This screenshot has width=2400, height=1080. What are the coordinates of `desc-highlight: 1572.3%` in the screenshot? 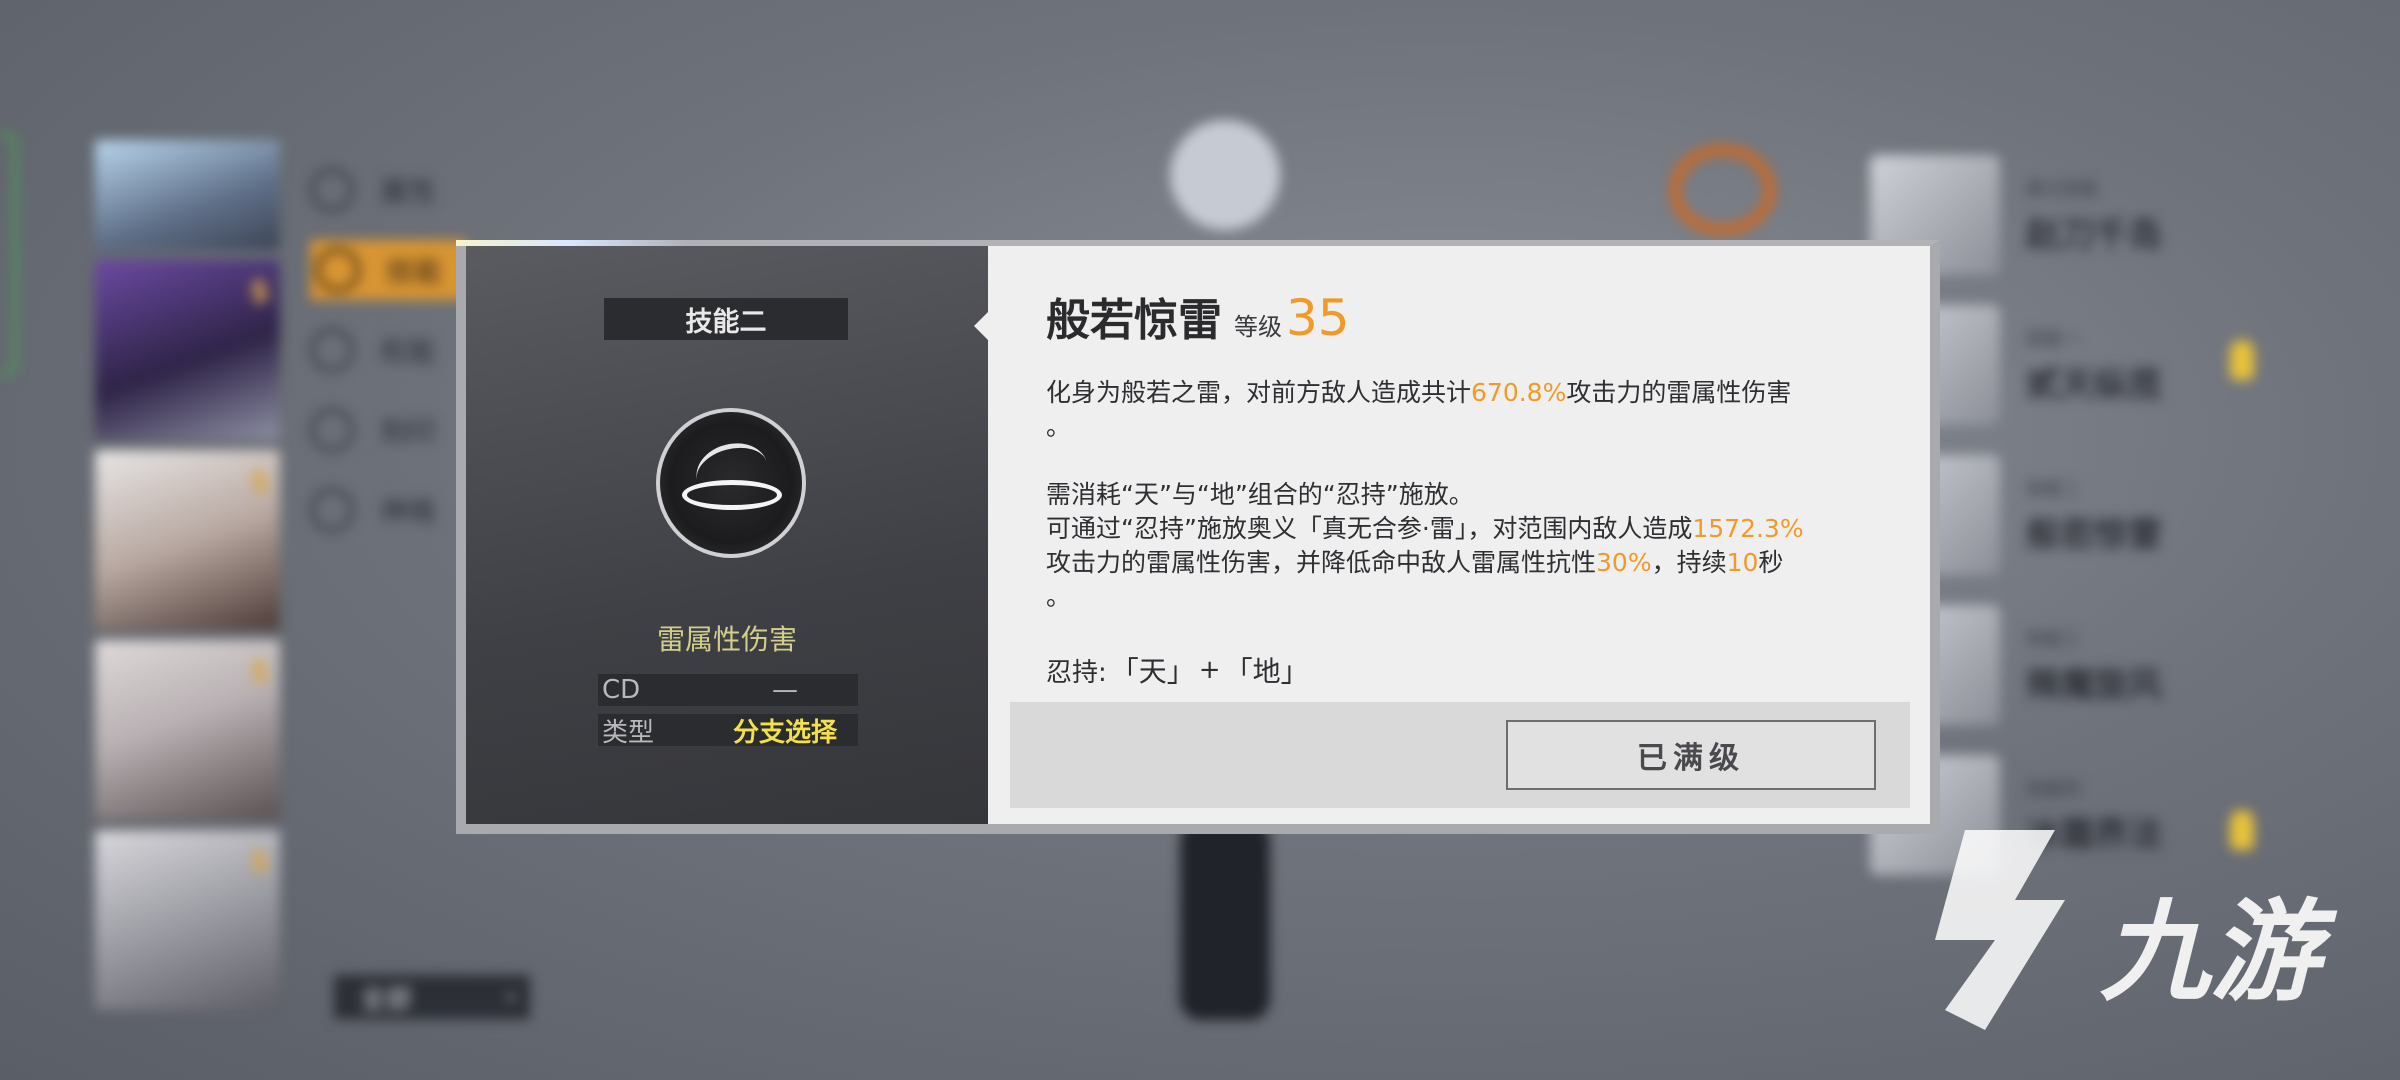 It's located at (1748, 528).